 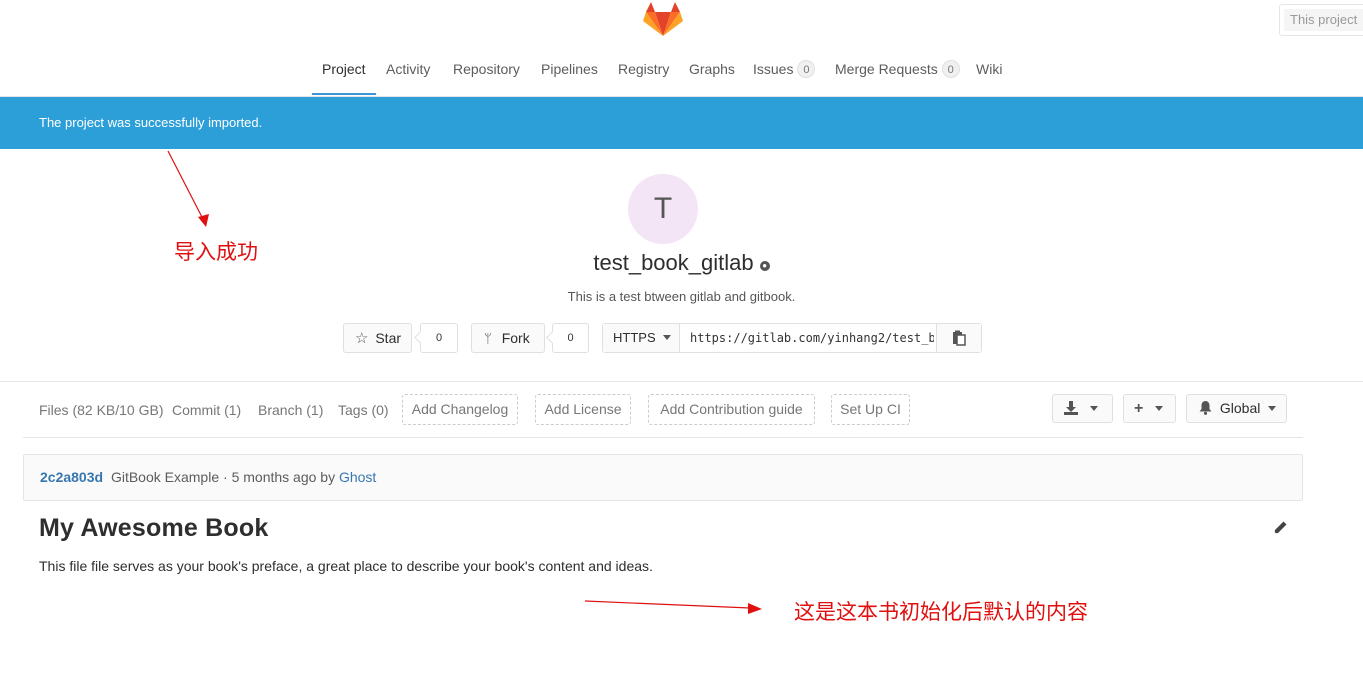 I want to click on clone-protocol-dropdown: HTTPS, so click(x=641, y=338).